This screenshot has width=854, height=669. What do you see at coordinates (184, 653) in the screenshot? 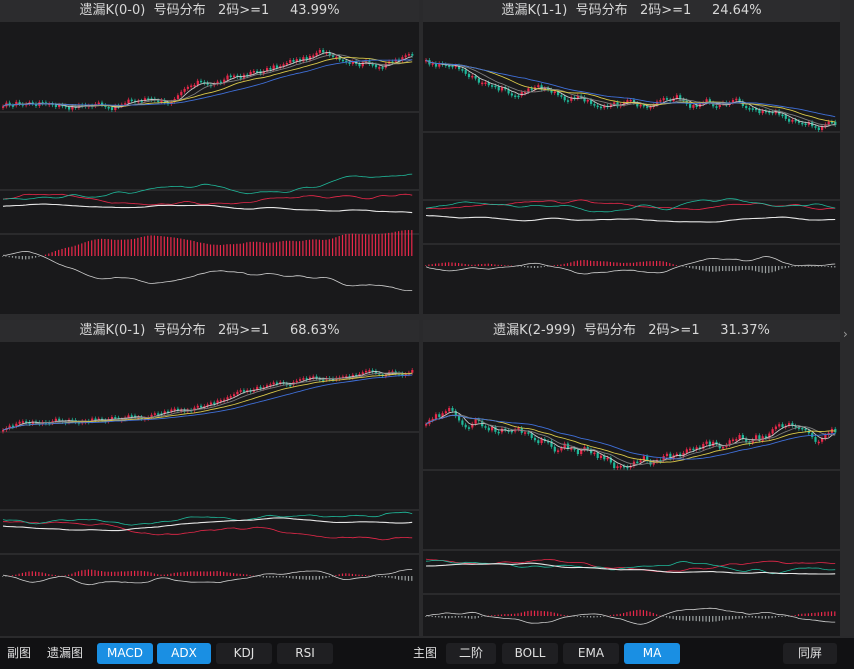
I see `adx-button: ADX` at bounding box center [184, 653].